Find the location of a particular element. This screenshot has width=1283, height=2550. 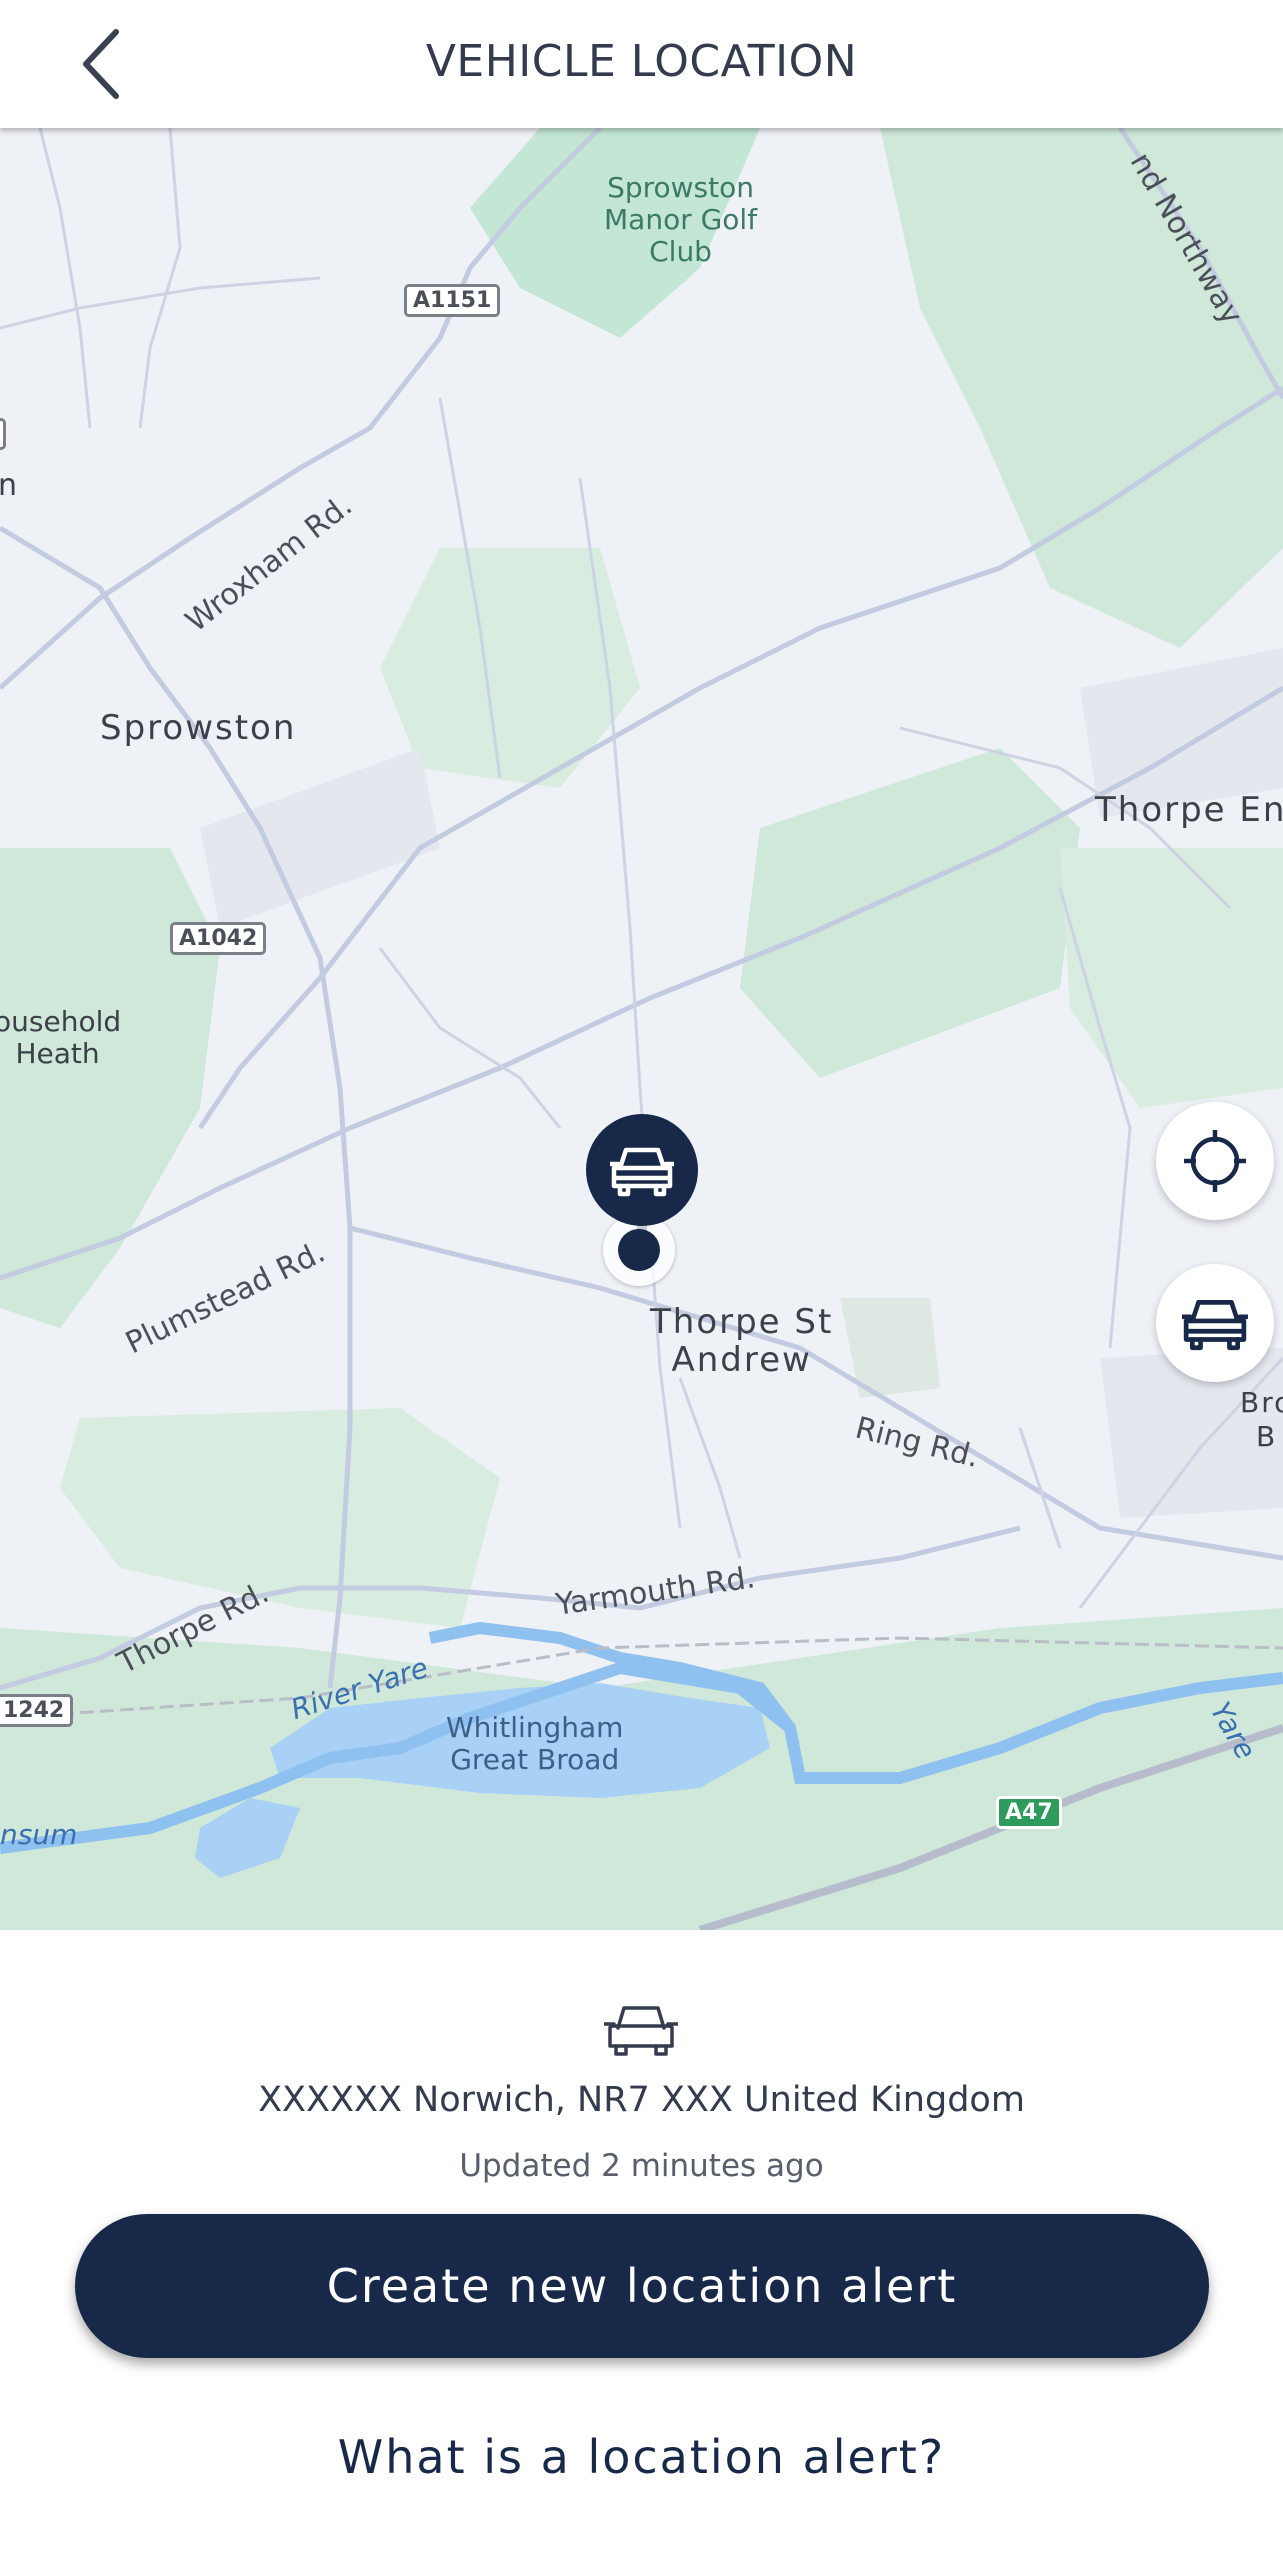

vehicle-address: XXXXXX Norwich, NR7 XXX United Kingdom is located at coordinates (641, 2100).